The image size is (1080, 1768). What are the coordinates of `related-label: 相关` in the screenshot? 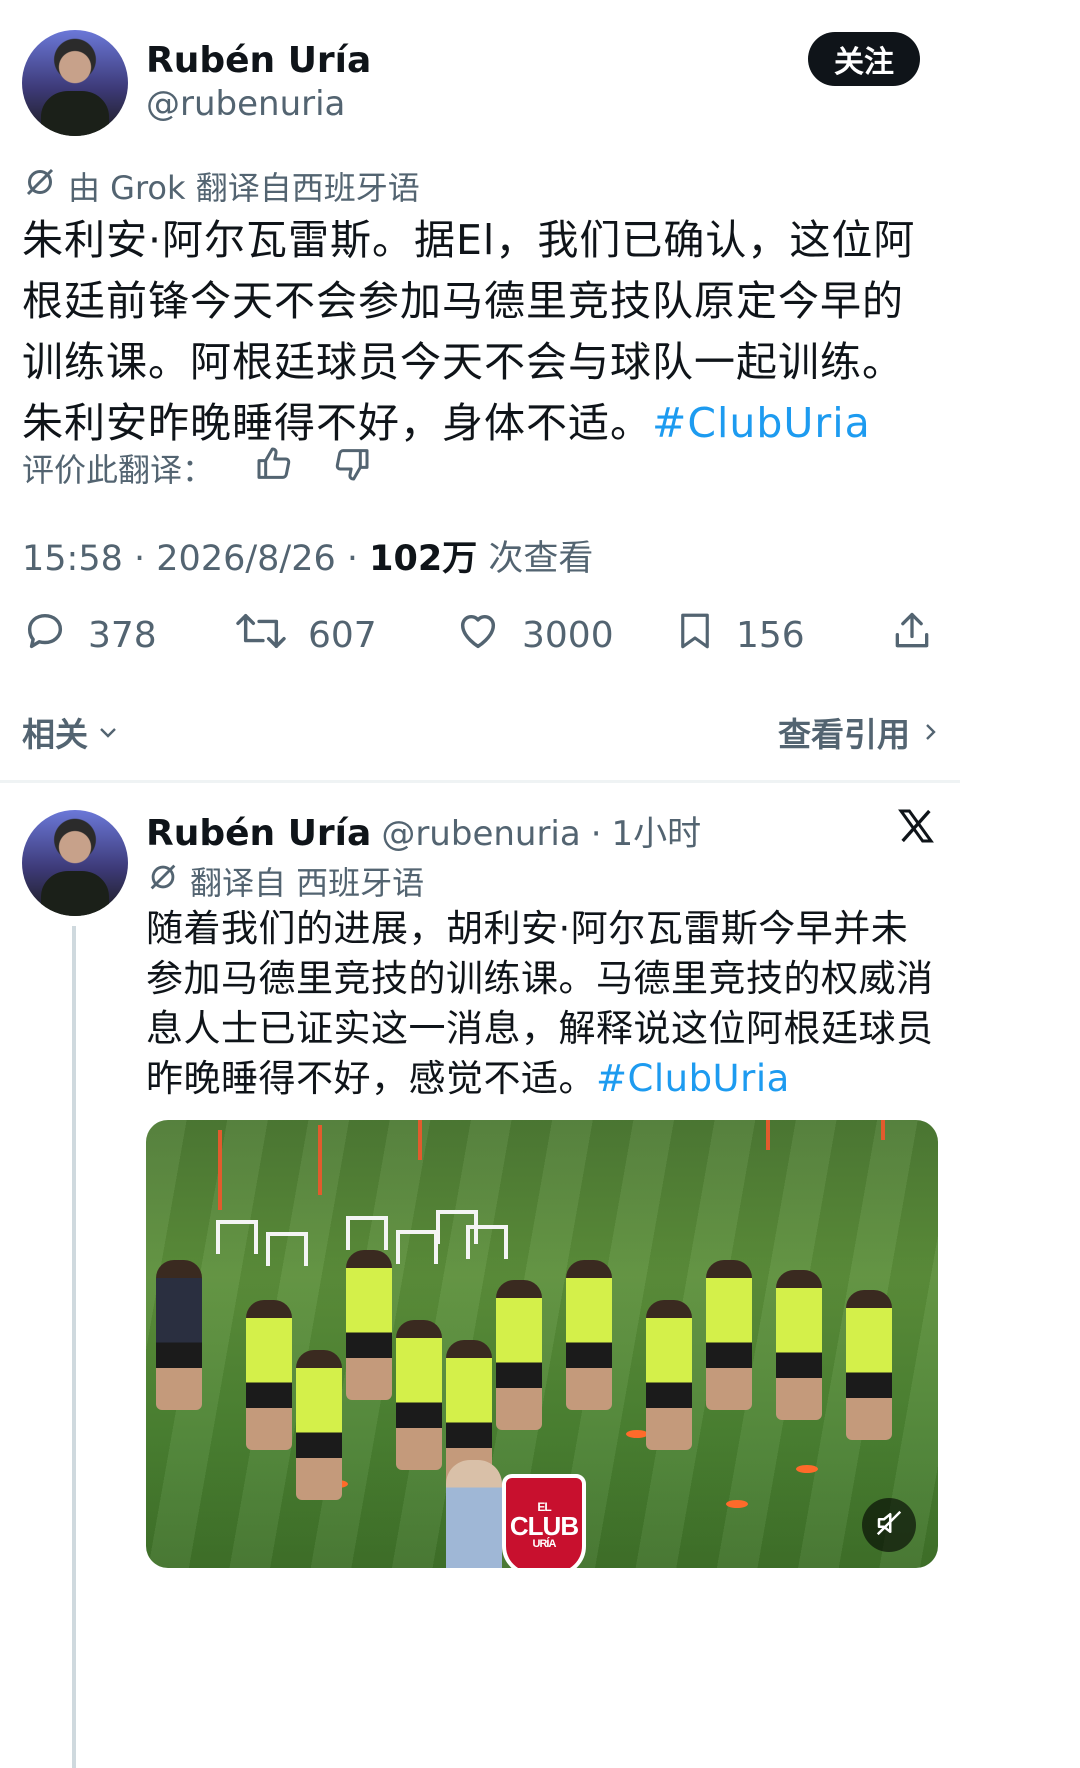 It's located at (55, 734).